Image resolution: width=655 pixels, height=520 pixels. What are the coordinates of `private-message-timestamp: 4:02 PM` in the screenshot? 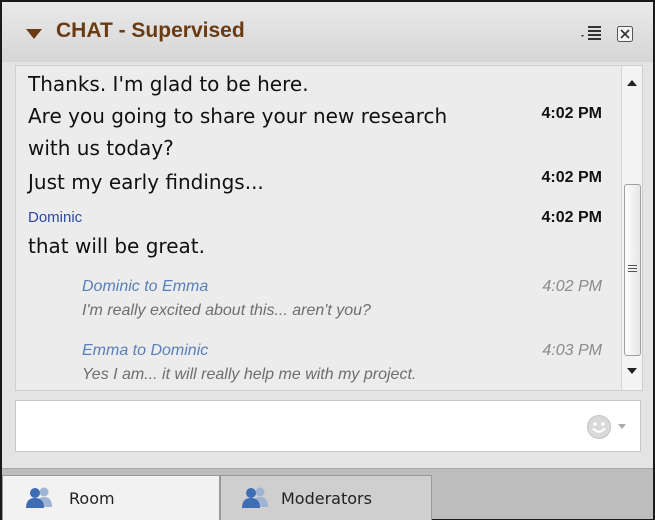 It's located at (572, 286).